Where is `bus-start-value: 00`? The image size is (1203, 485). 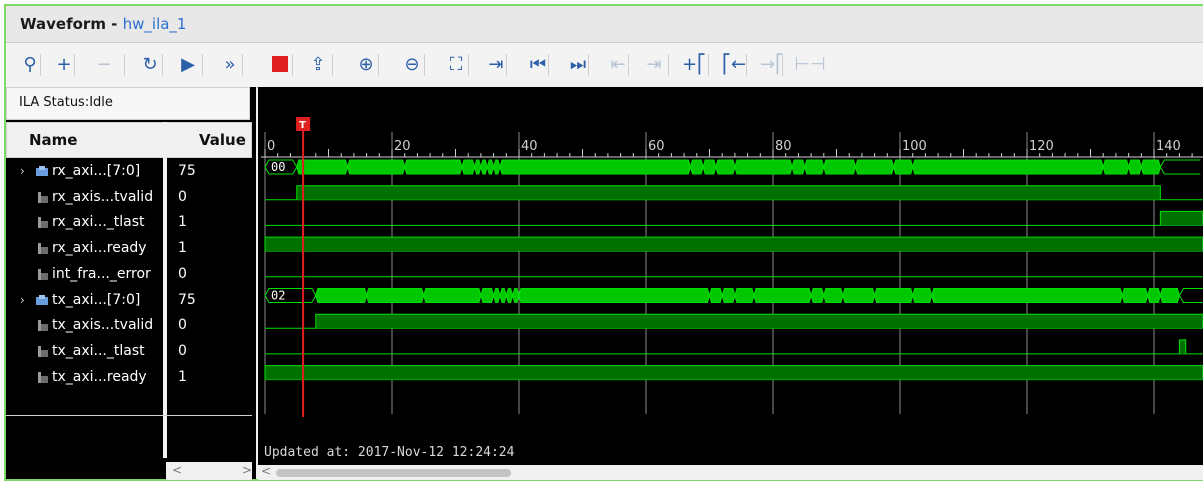 bus-start-value: 00 is located at coordinates (278, 167).